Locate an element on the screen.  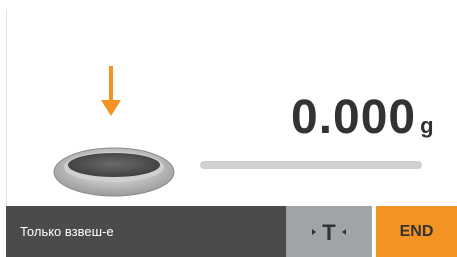
weighing-pan-icon is located at coordinates (114, 172).